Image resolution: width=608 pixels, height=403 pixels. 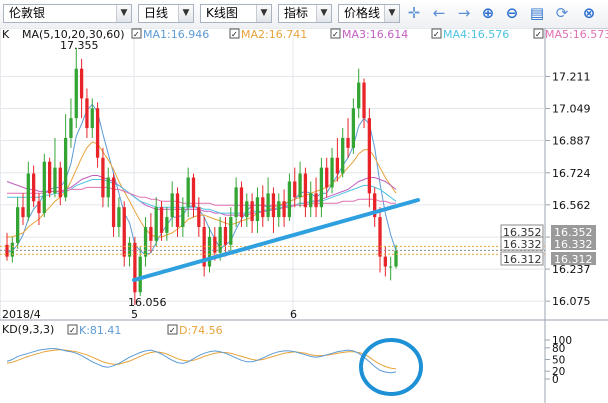 What do you see at coordinates (375, 34) in the screenshot?
I see `legend-ma3: MA3:16.614` at bounding box center [375, 34].